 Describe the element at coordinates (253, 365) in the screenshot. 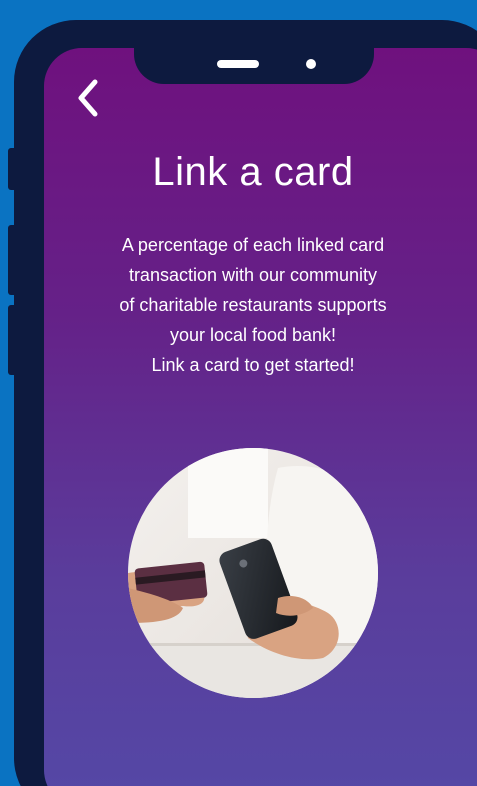

I see `description-line: Link a card to get started!` at that location.